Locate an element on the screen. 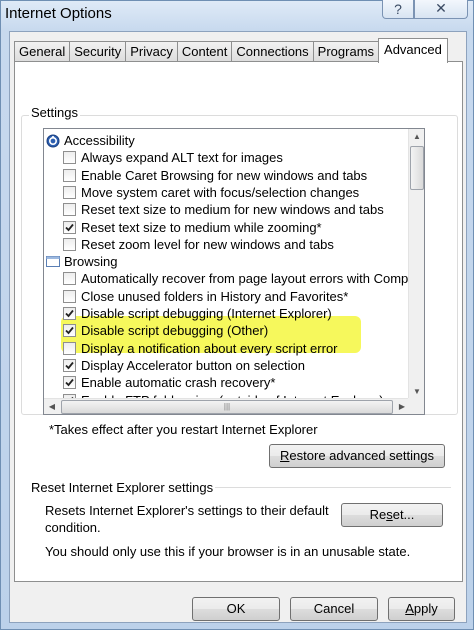 This screenshot has width=474, height=630. horizontal-scrollbar: ◀ ||| ▶ is located at coordinates (227, 406).